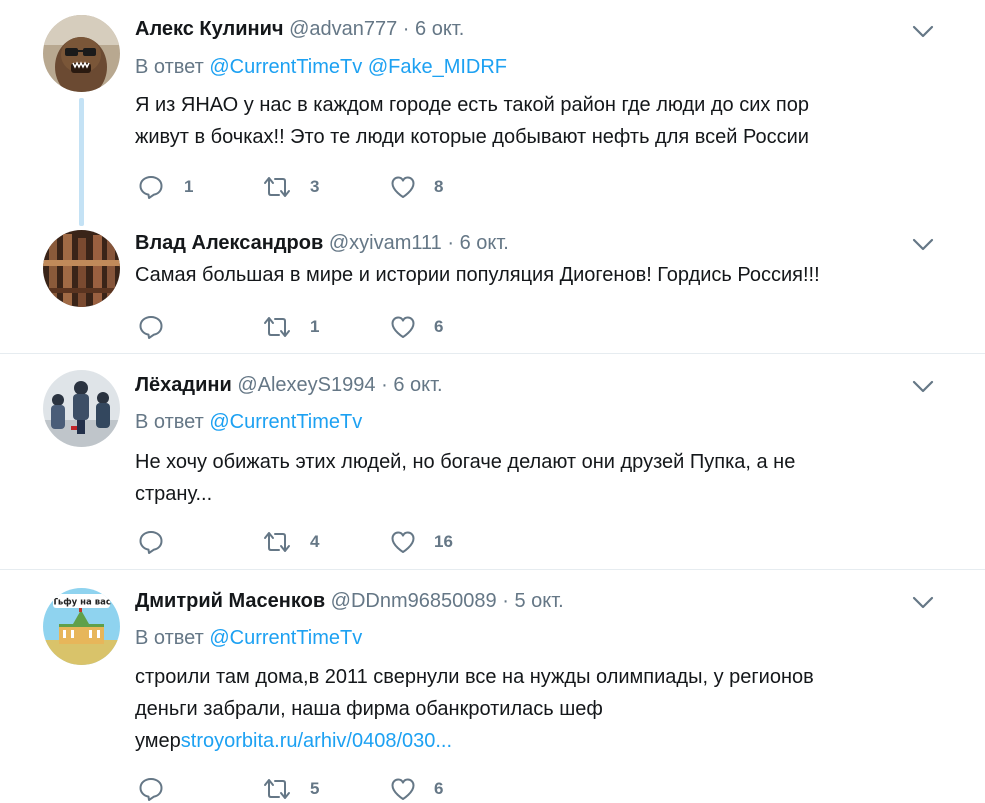 The image size is (985, 803). I want to click on tweet-header: Дмитрий Масенков @DDnm96850089 · 5 окт., so click(349, 601).